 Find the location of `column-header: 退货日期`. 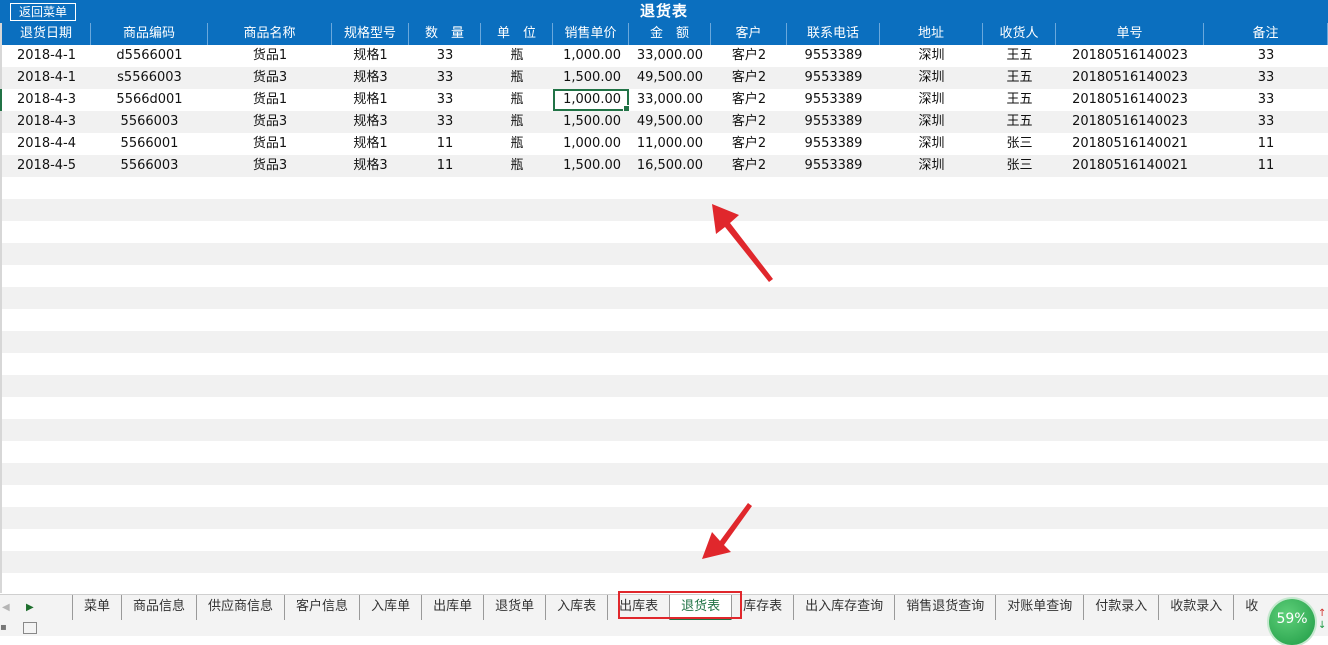

column-header: 退货日期 is located at coordinates (46, 34).